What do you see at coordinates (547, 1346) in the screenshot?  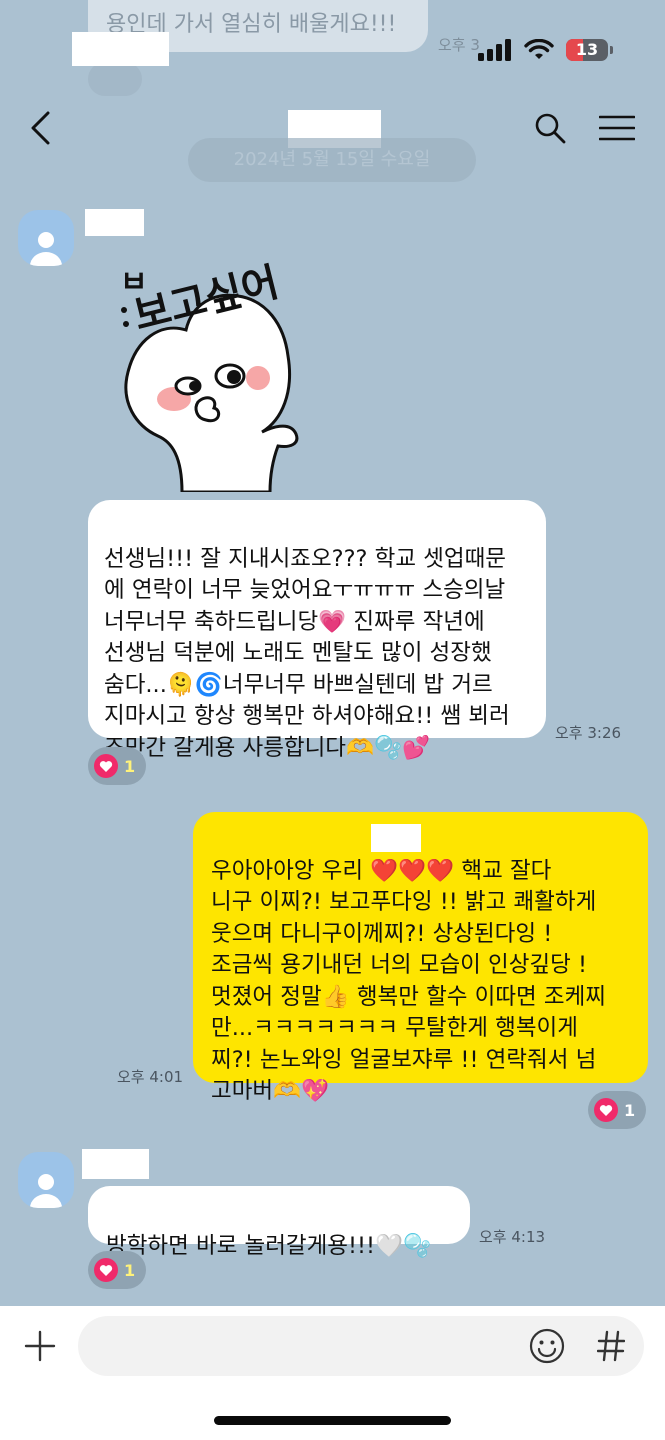 I see `emoji-icon` at bounding box center [547, 1346].